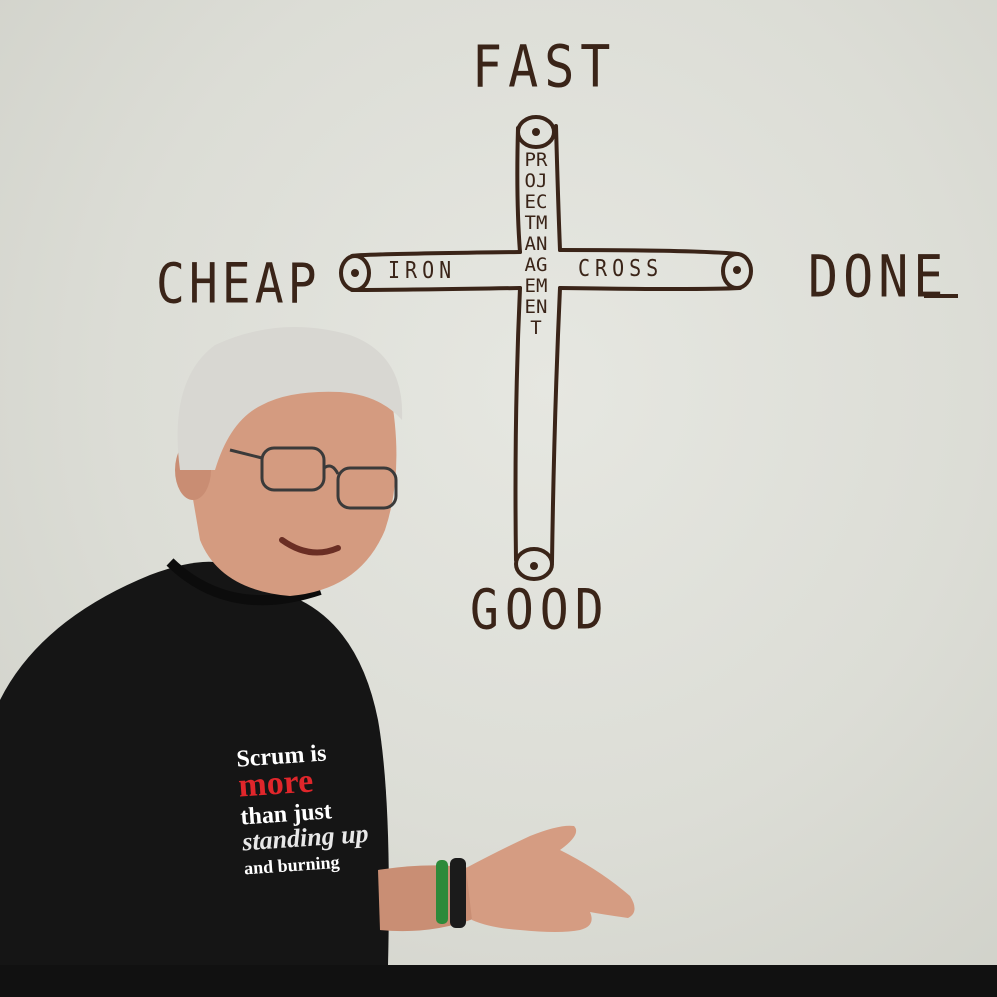 The height and width of the screenshot is (997, 997). Describe the element at coordinates (498, 981) in the screenshot. I see `video-letterbox-bar` at that location.